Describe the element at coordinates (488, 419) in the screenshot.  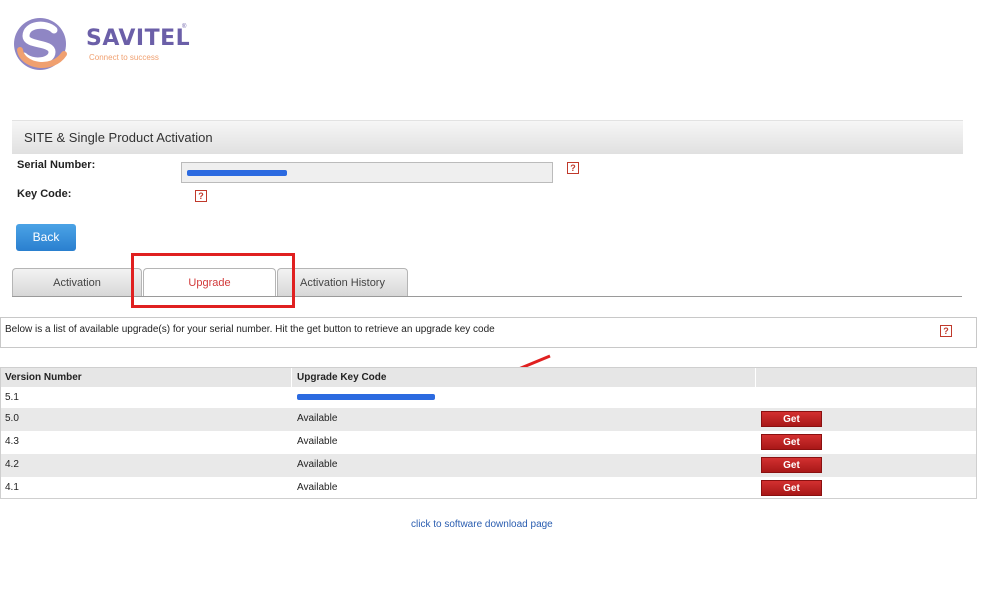
I see `table-row: 5.0 Available Get` at that location.